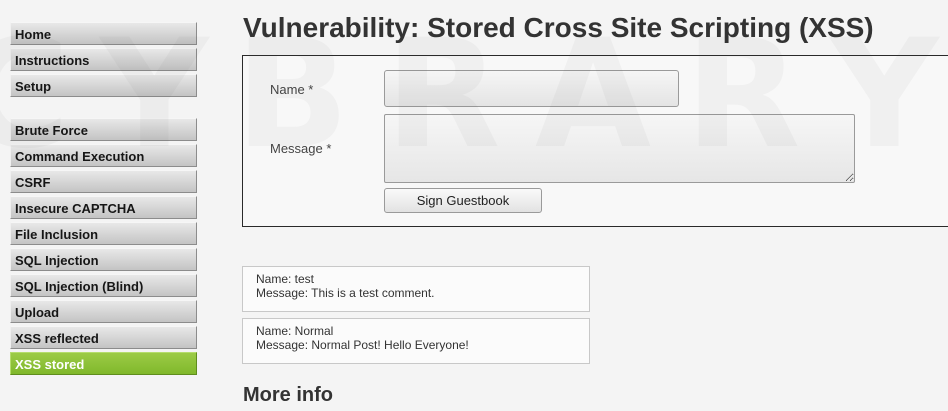 The width and height of the screenshot is (948, 411). Describe the element at coordinates (103, 181) in the screenshot. I see `nav-item-csrf: CSRF` at that location.